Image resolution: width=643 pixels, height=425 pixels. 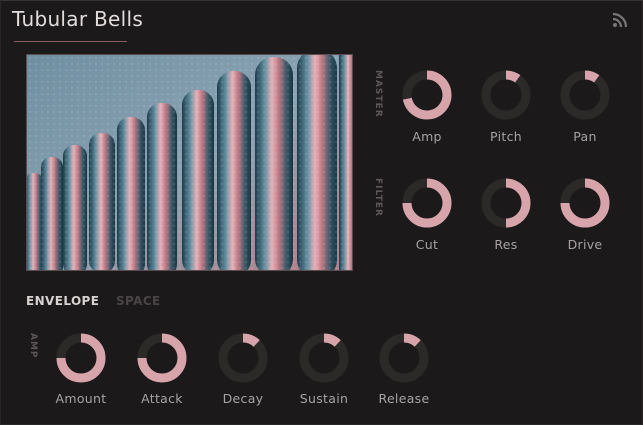 I want to click on amp-section-label: AMP, so click(x=33, y=346).